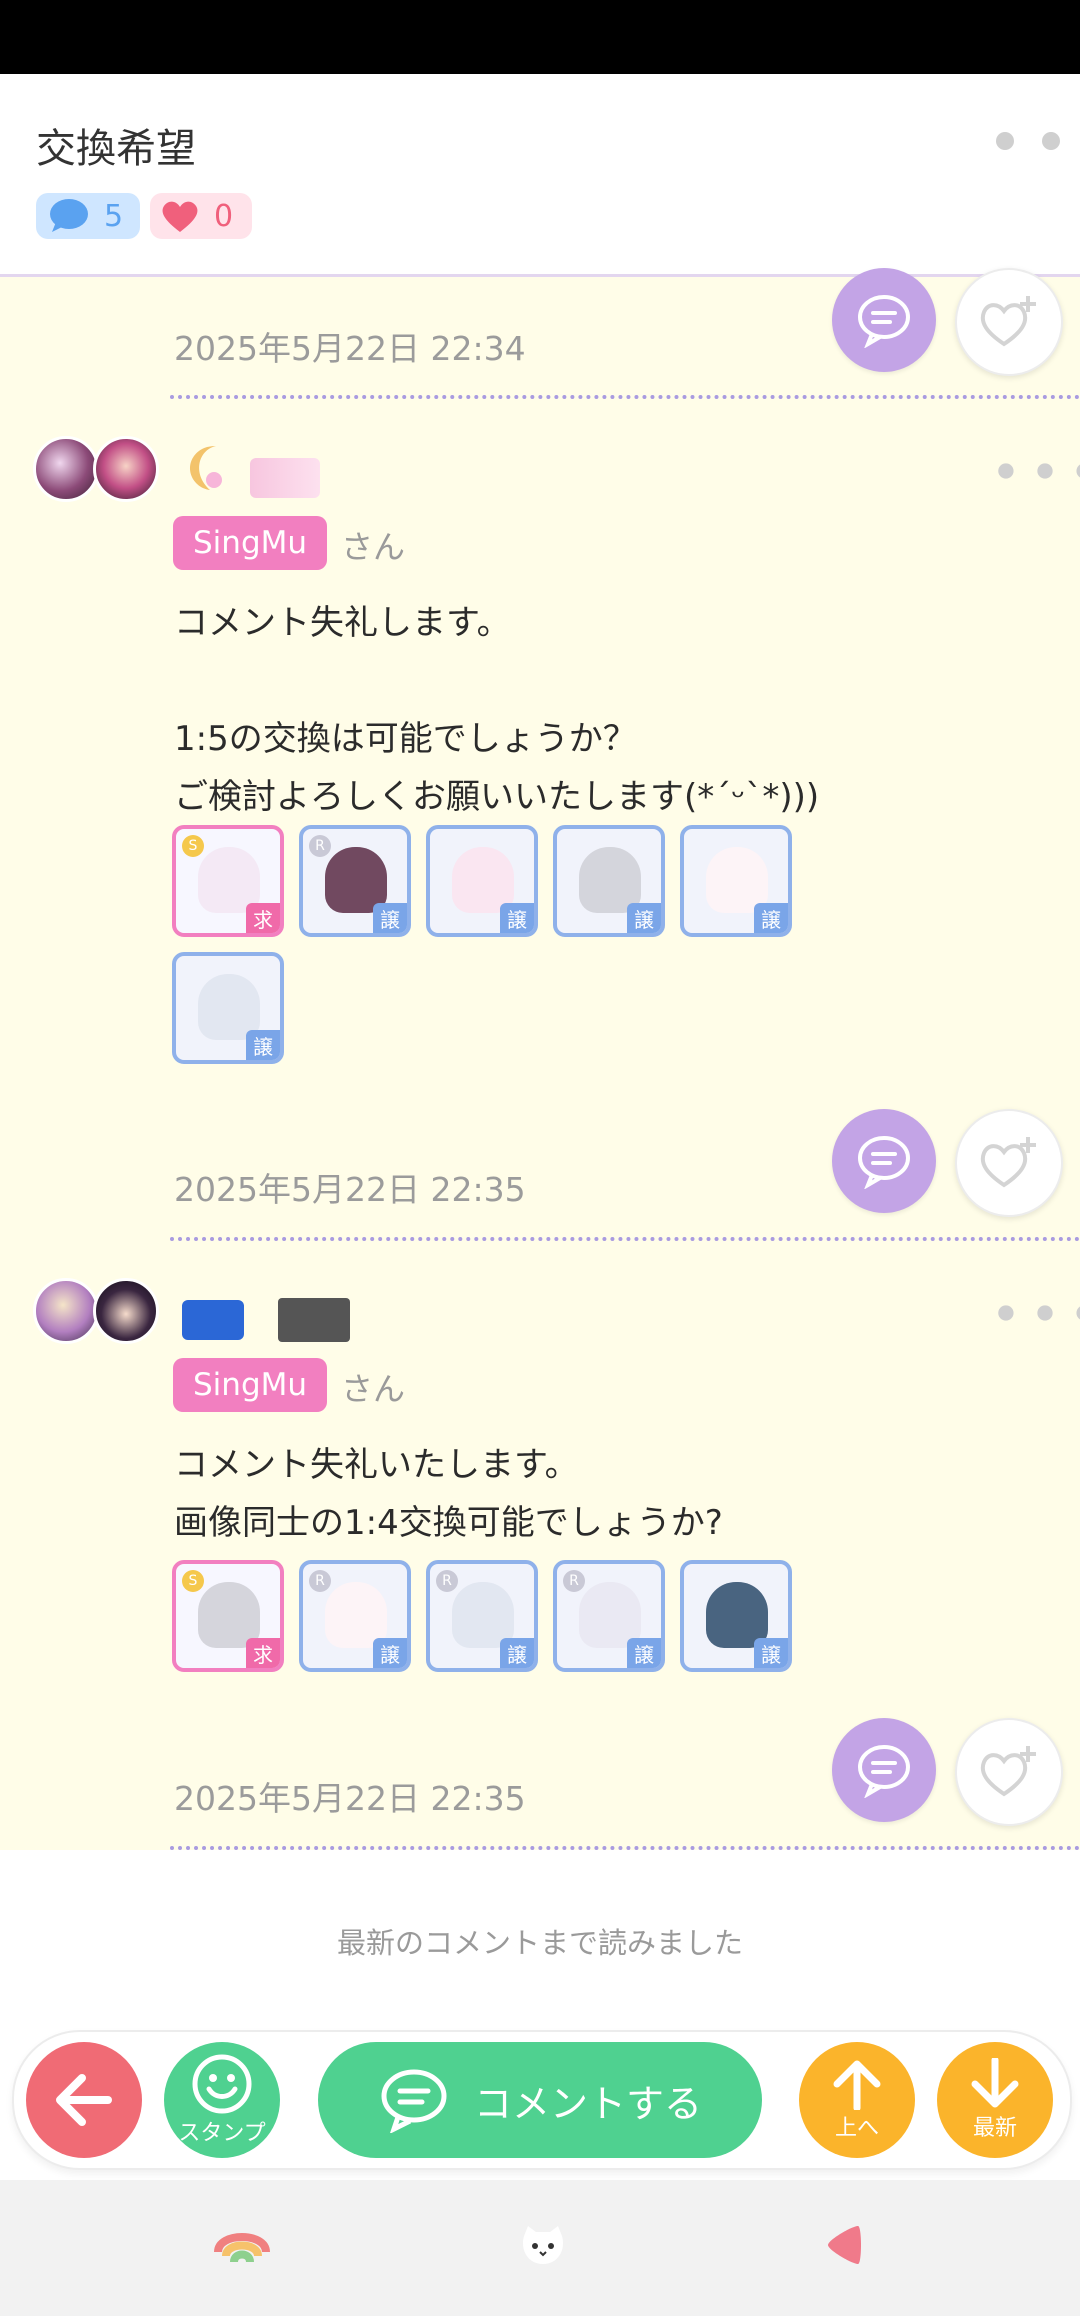  Describe the element at coordinates (350, 348) in the screenshot. I see `comment-timestamp: 2025年5月22日 22:34` at that location.